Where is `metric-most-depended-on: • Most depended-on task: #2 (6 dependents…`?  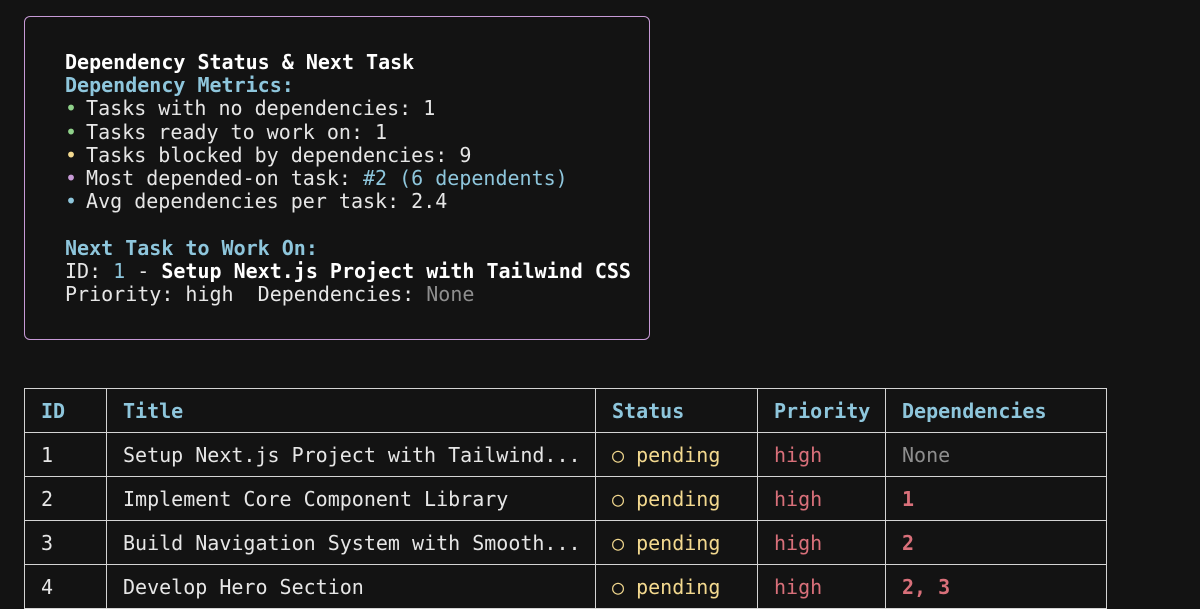 metric-most-depended-on: • Most depended-on task: #2 (6 dependents… is located at coordinates (357, 178).